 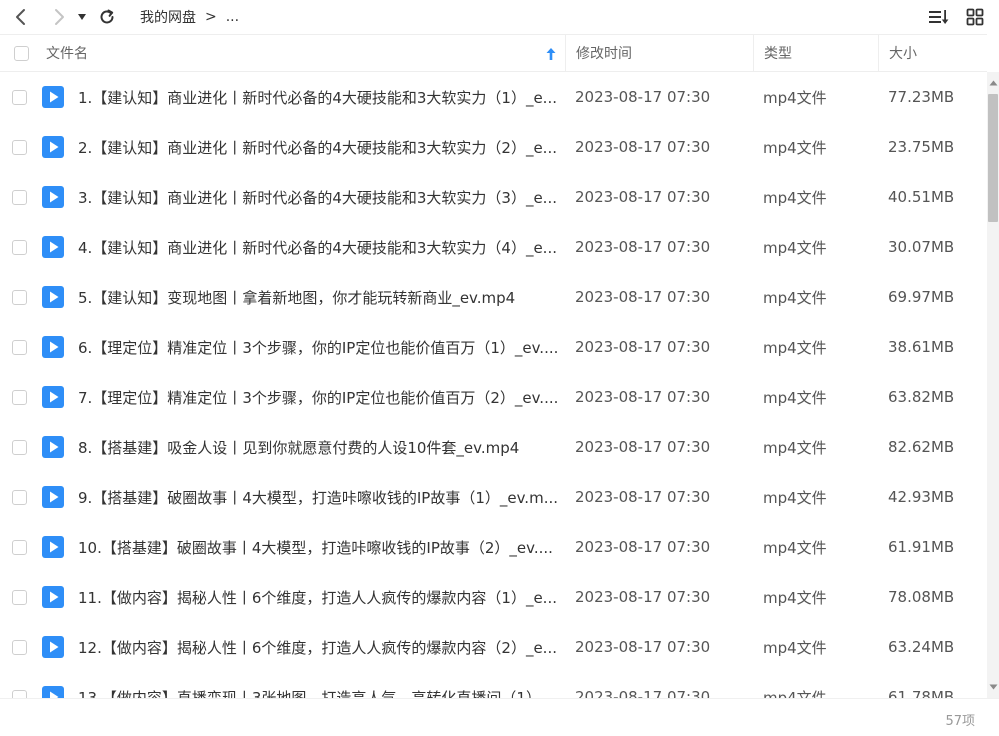 What do you see at coordinates (604, 54) in the screenshot?
I see `column-header-time-label: 修改时间` at bounding box center [604, 54].